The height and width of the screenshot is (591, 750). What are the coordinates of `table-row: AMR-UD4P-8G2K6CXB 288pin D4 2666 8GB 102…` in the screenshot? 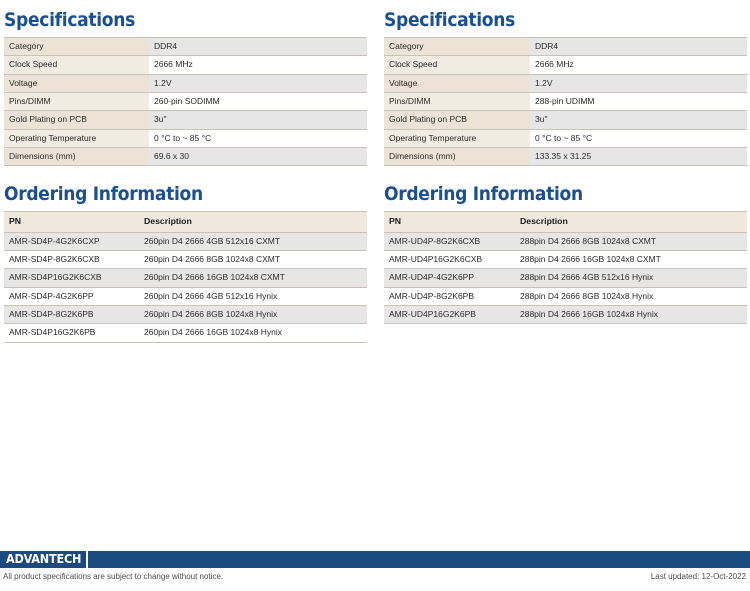 It's located at (565, 241).